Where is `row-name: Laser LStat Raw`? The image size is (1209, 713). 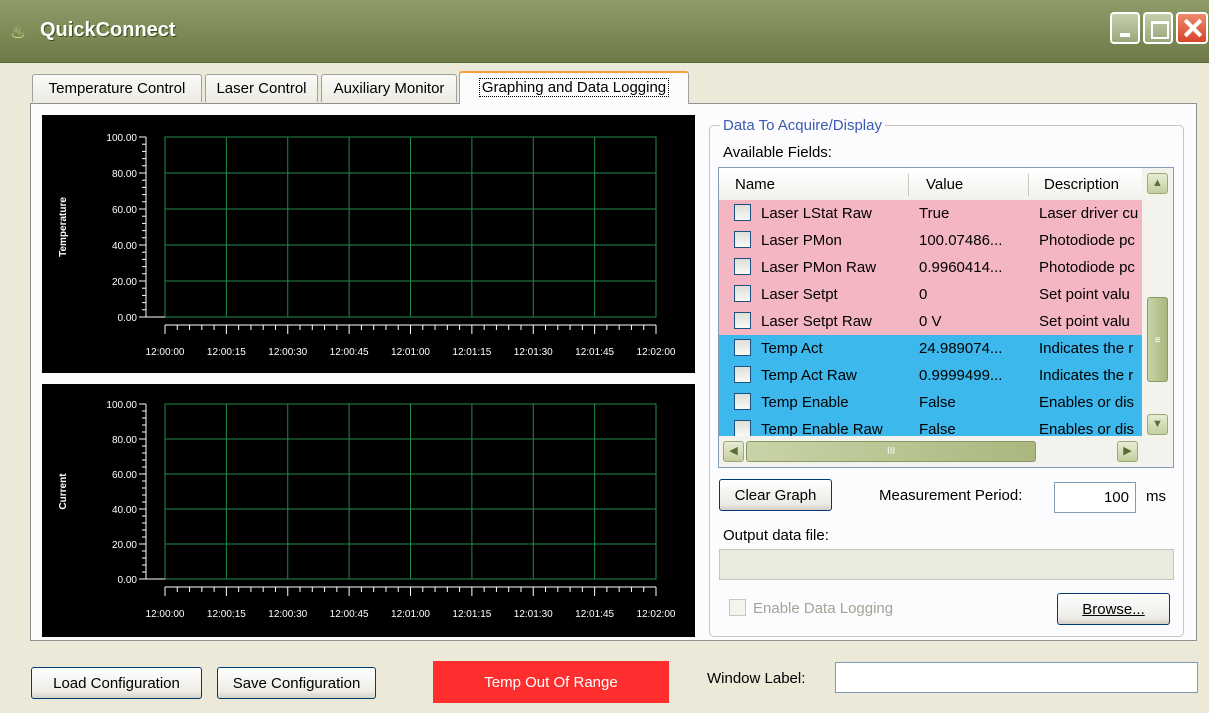 row-name: Laser LStat Raw is located at coordinates (816, 213).